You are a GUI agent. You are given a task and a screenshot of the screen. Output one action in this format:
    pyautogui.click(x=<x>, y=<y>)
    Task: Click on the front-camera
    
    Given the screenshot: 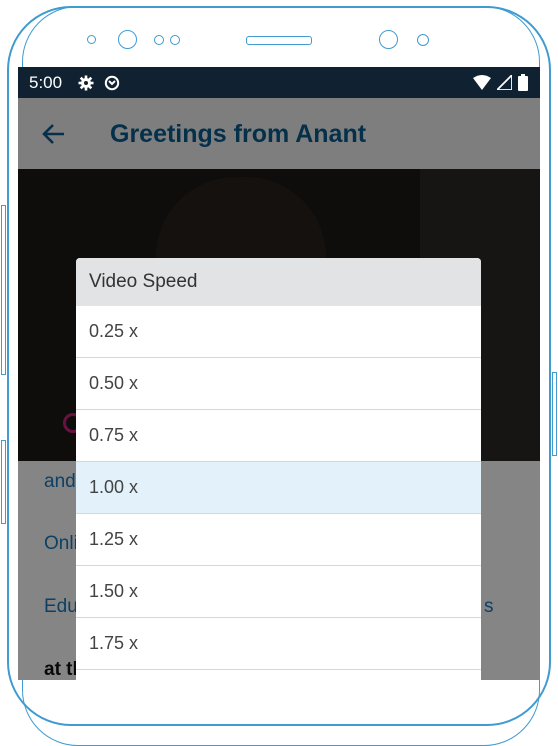 What is the action you would take?
    pyautogui.click(x=127, y=39)
    